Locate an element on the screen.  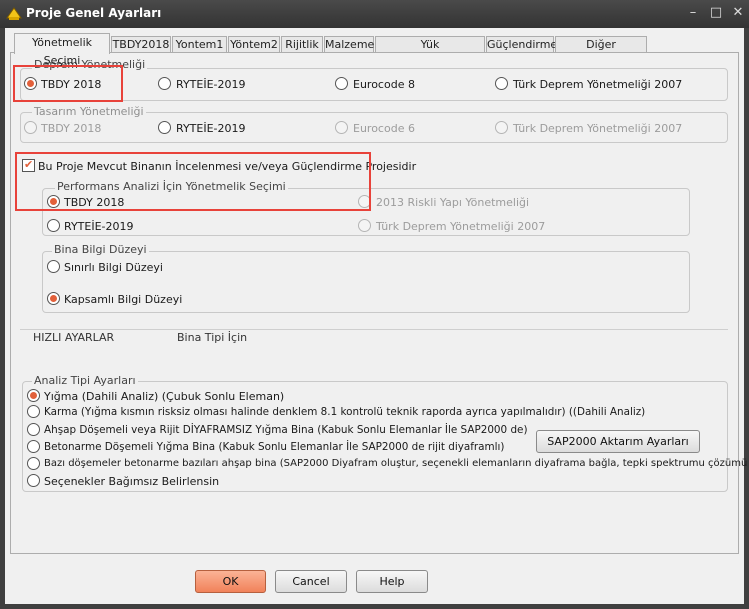
analiz-radio-karma is located at coordinates (33, 411).